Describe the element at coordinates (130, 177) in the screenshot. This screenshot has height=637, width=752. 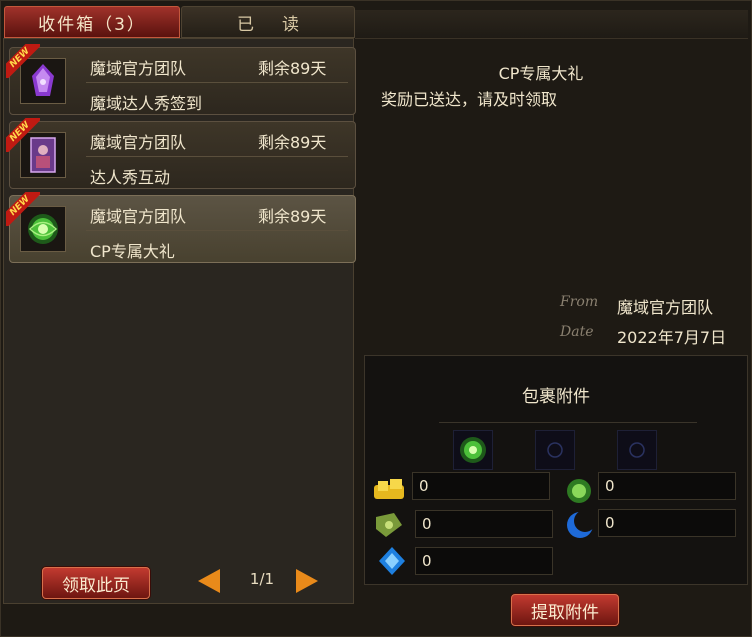
I see `mail-subject: 达人秀互动` at that location.